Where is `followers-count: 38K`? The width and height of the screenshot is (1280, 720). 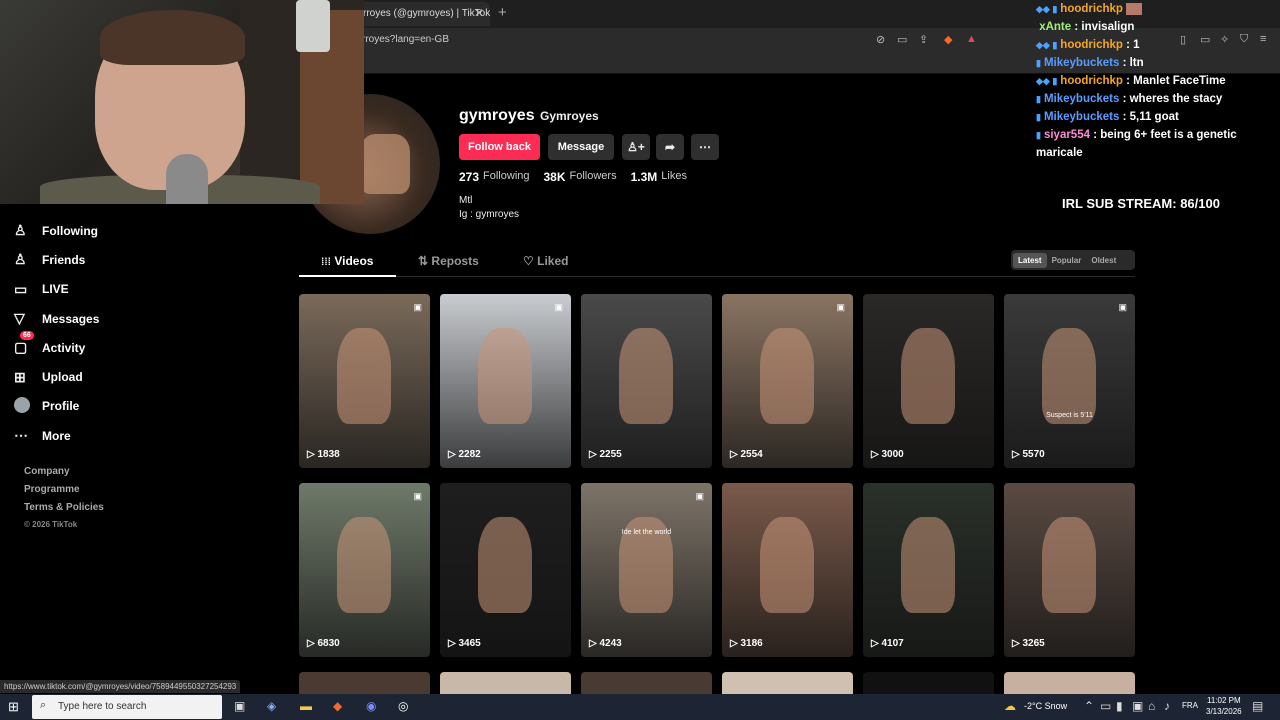 followers-count: 38K is located at coordinates (555, 177).